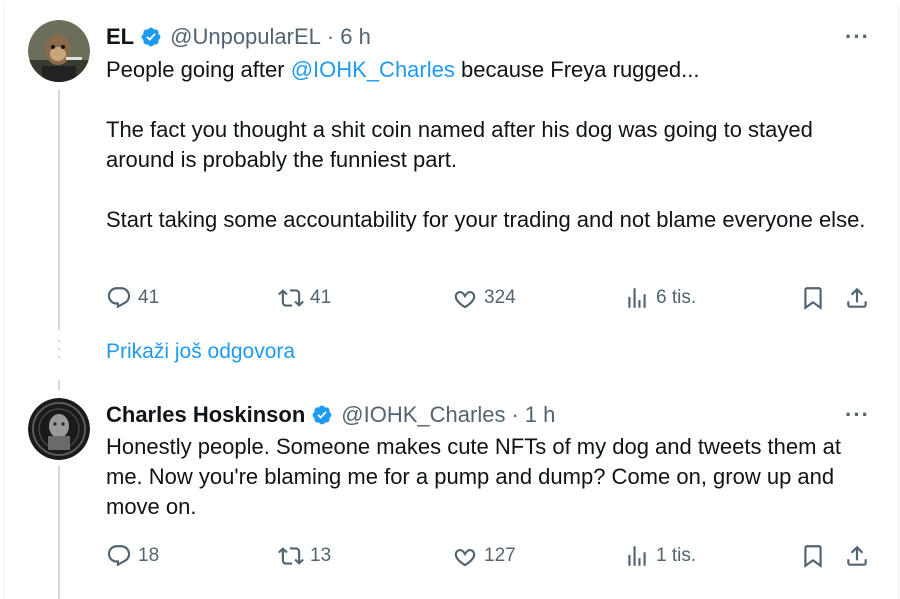 The image size is (900, 599). I want to click on reply-count: 41, so click(149, 297).